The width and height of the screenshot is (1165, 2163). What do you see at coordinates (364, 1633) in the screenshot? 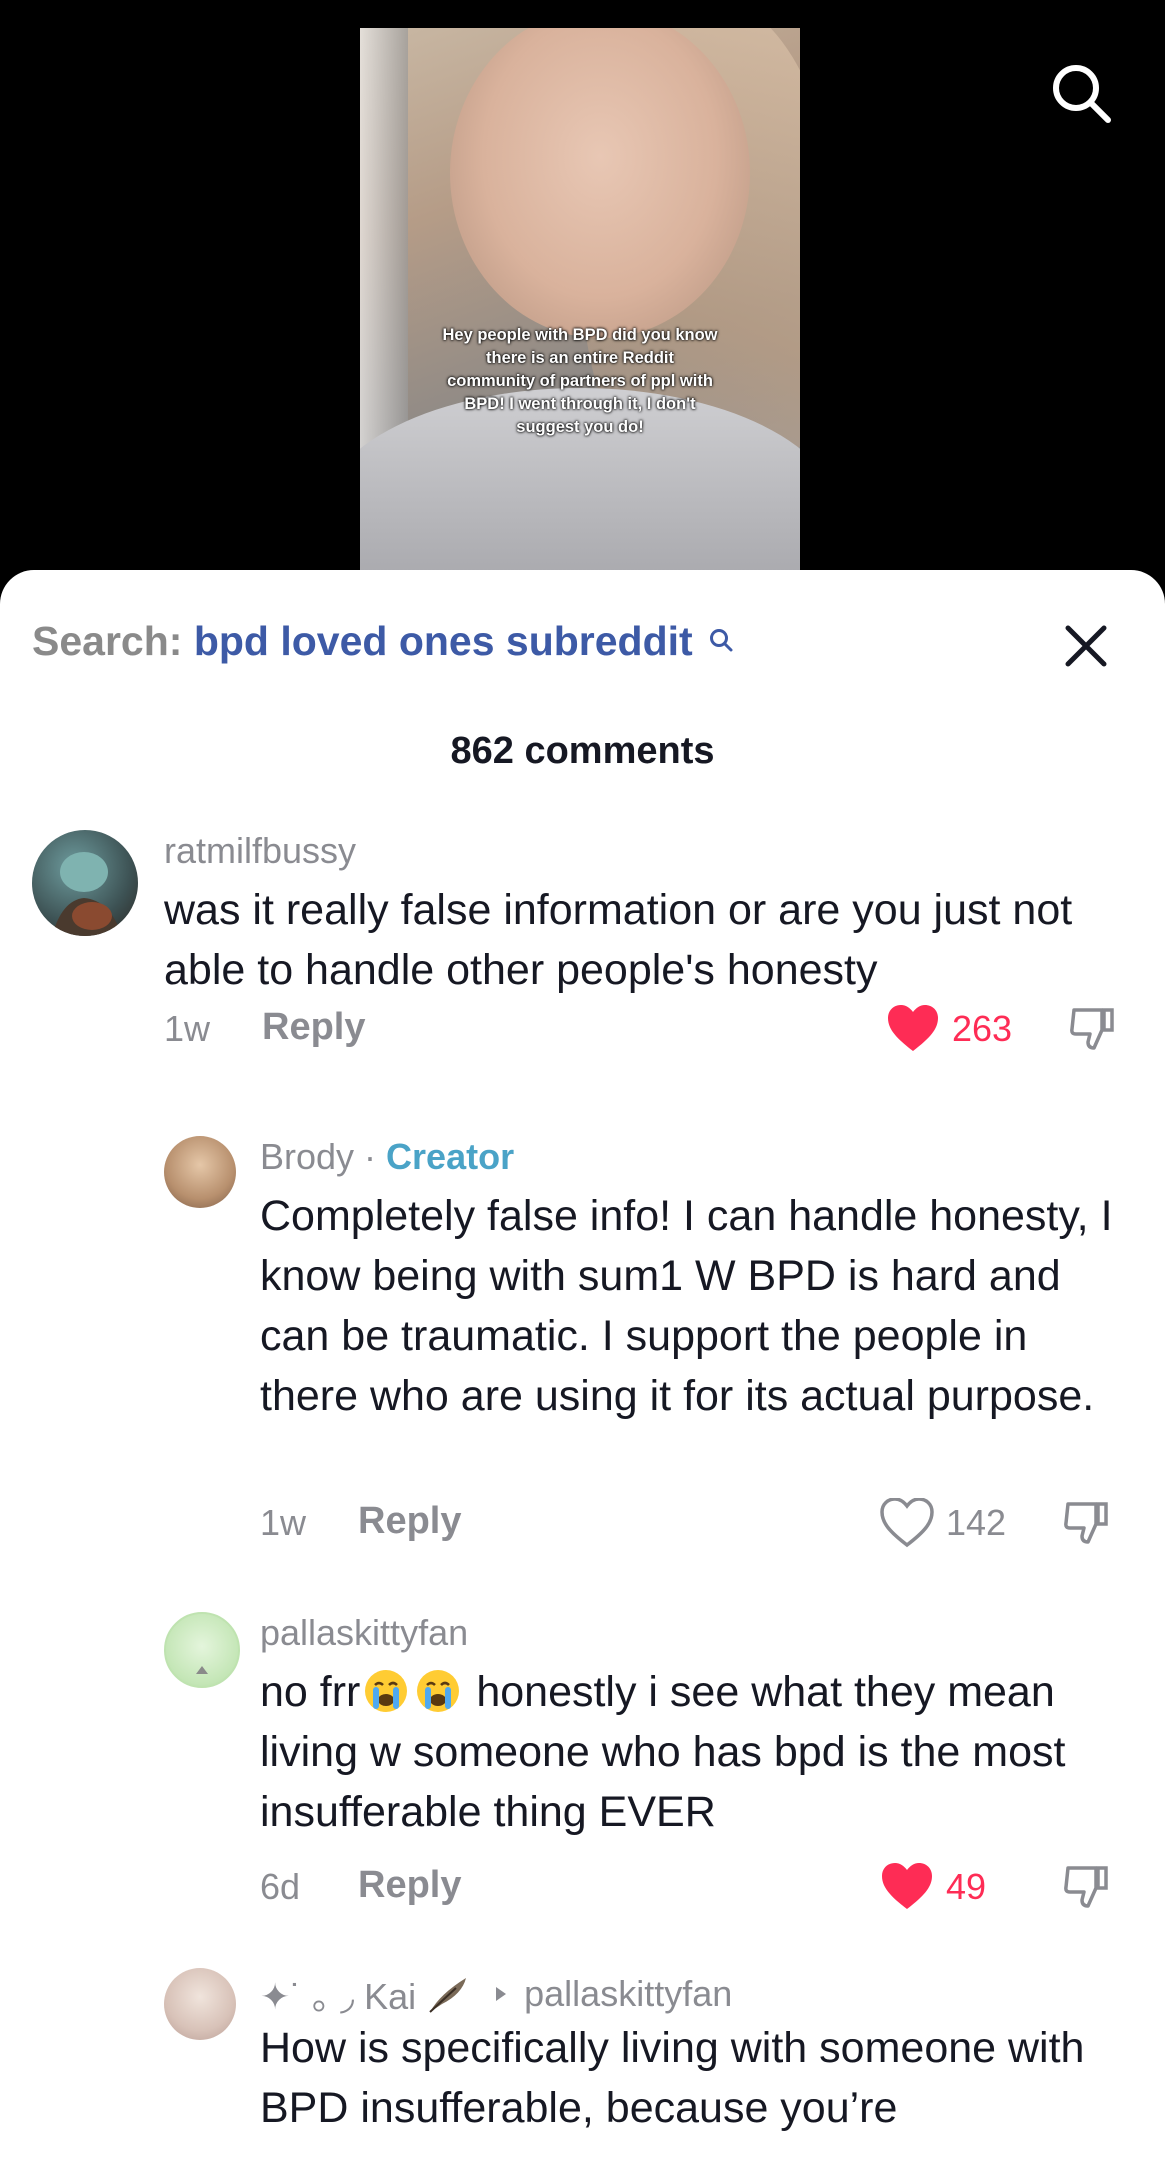
I see `comment-username: pallaskittyfan` at bounding box center [364, 1633].